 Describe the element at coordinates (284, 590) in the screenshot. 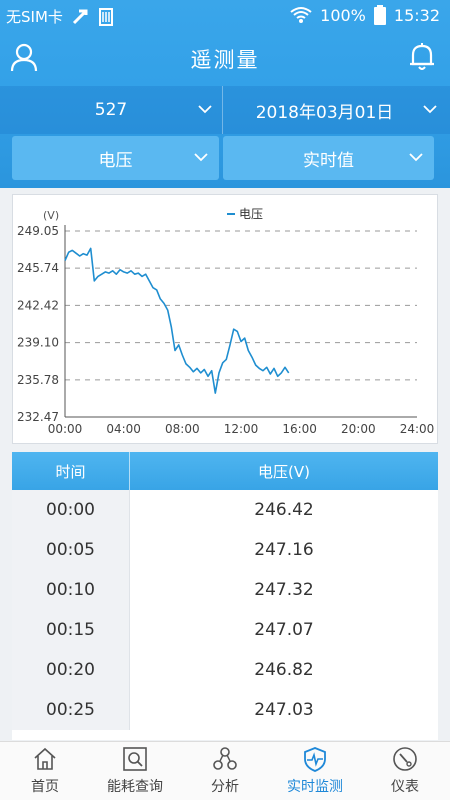

I see `voltage-cell: 247.32` at that location.